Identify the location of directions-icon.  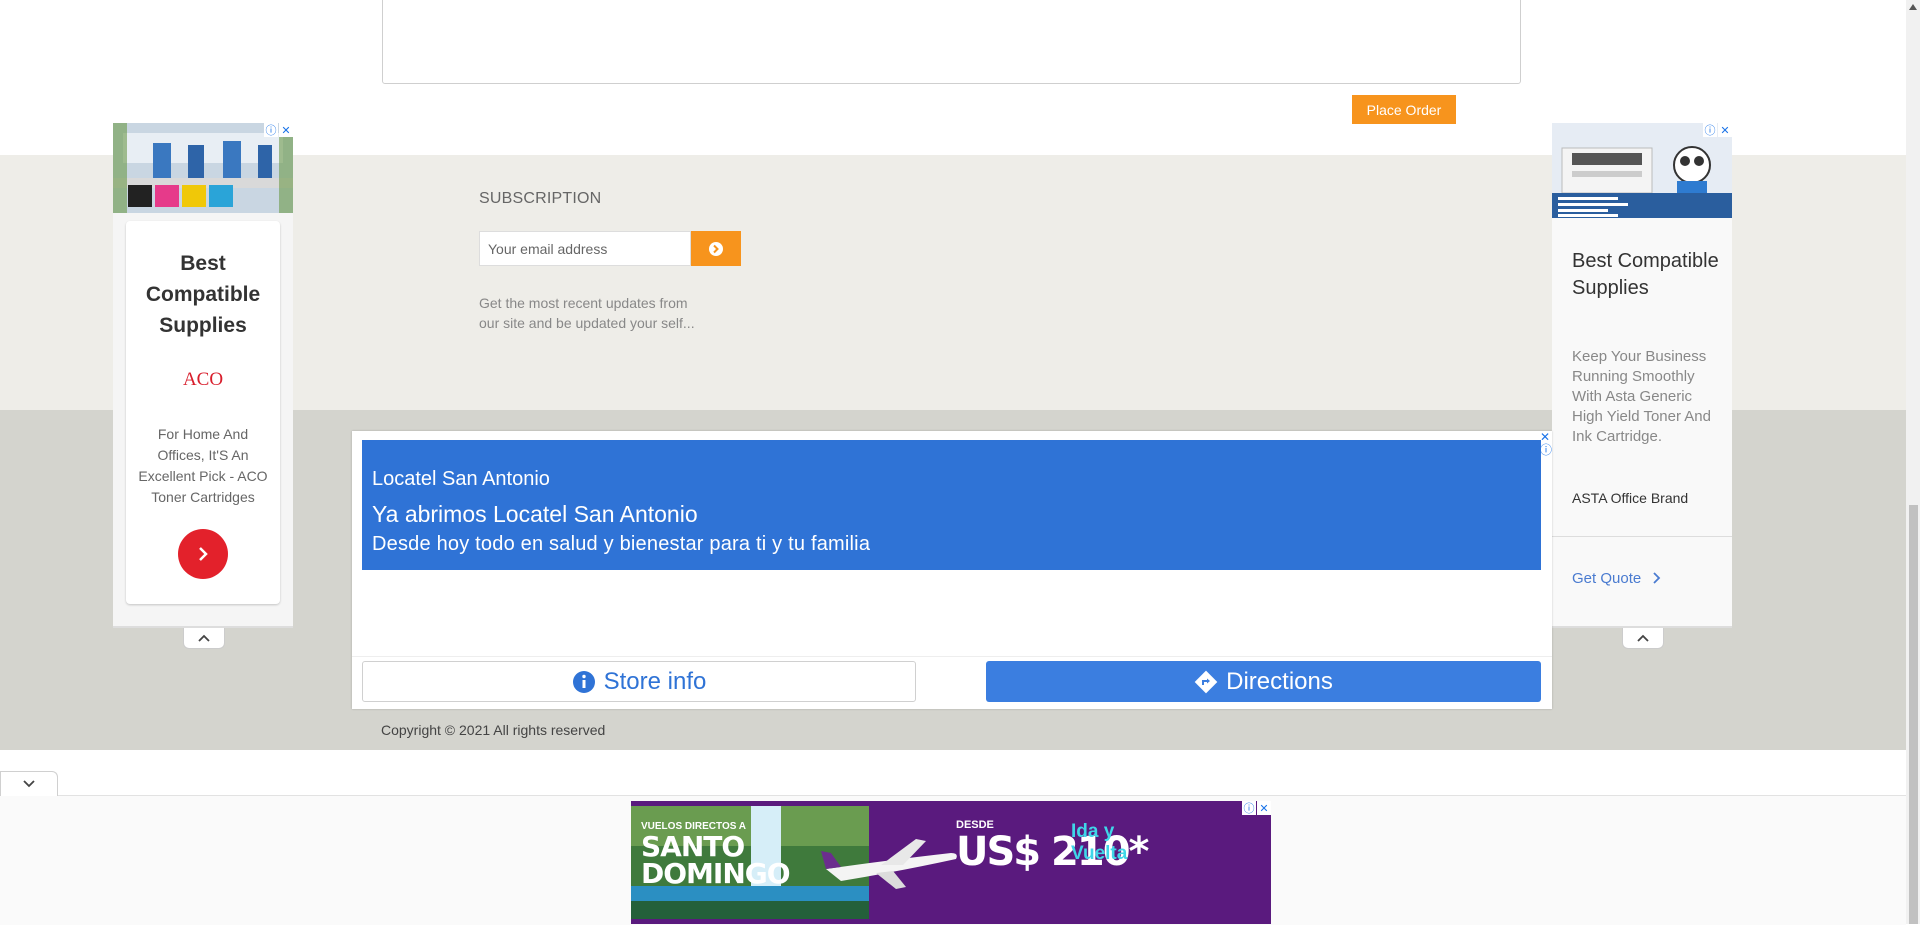
(1206, 681).